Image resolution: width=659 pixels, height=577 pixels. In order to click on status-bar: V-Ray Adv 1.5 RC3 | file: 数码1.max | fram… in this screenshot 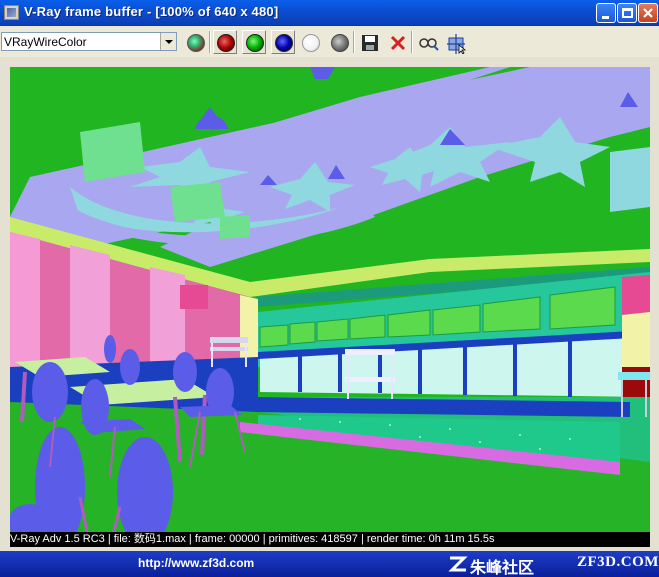, I will do `click(330, 539)`.